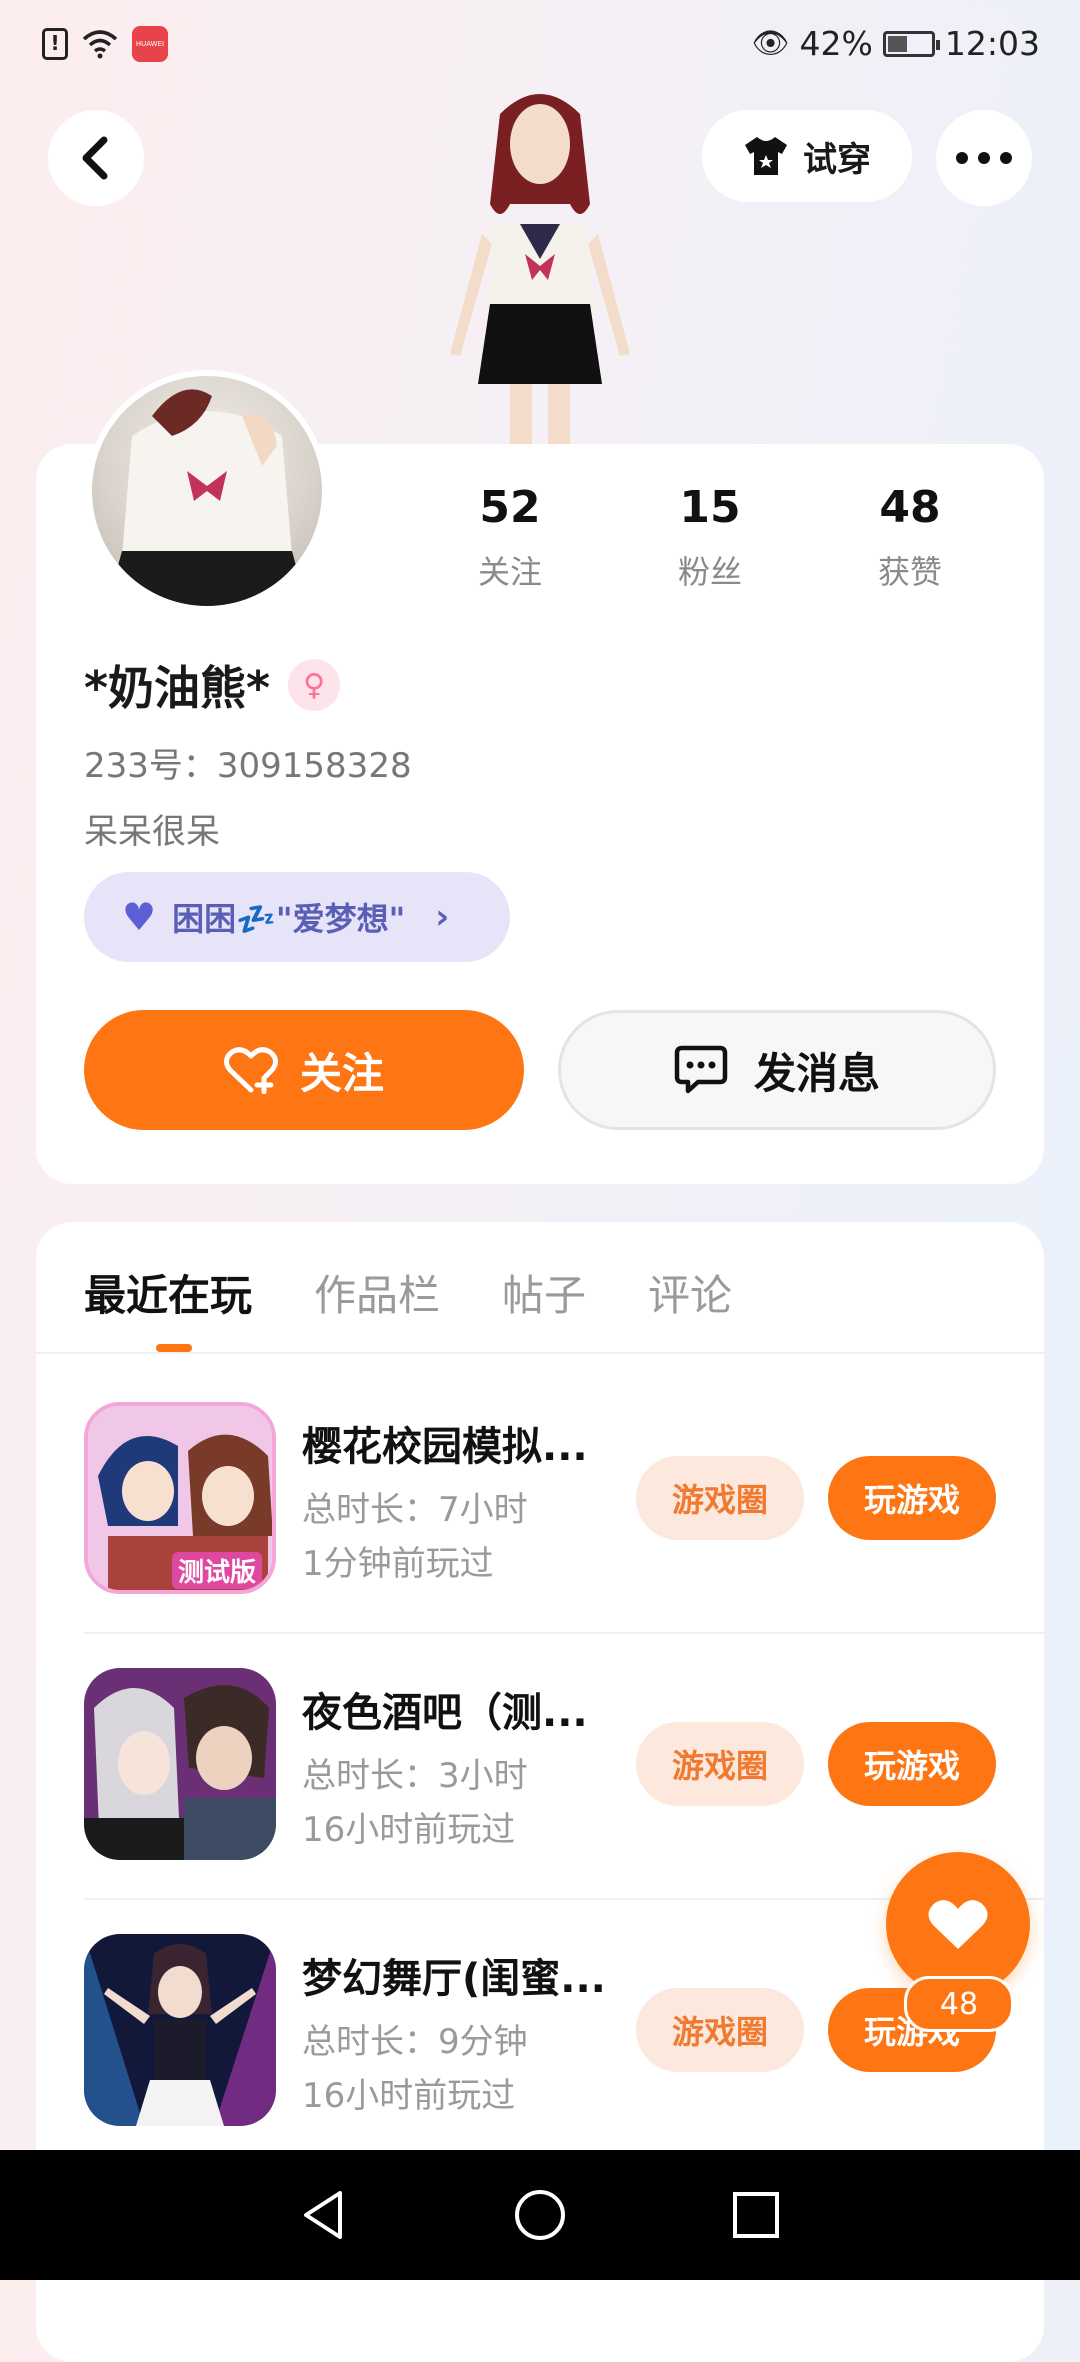 This screenshot has width=1080, height=2362. Describe the element at coordinates (180, 1498) in the screenshot. I see `game-icon: 测试版` at that location.